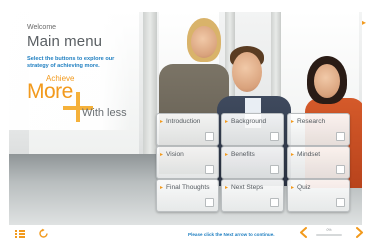  I want to click on achieve-more-logo: Achieve More With less, so click(81, 98).